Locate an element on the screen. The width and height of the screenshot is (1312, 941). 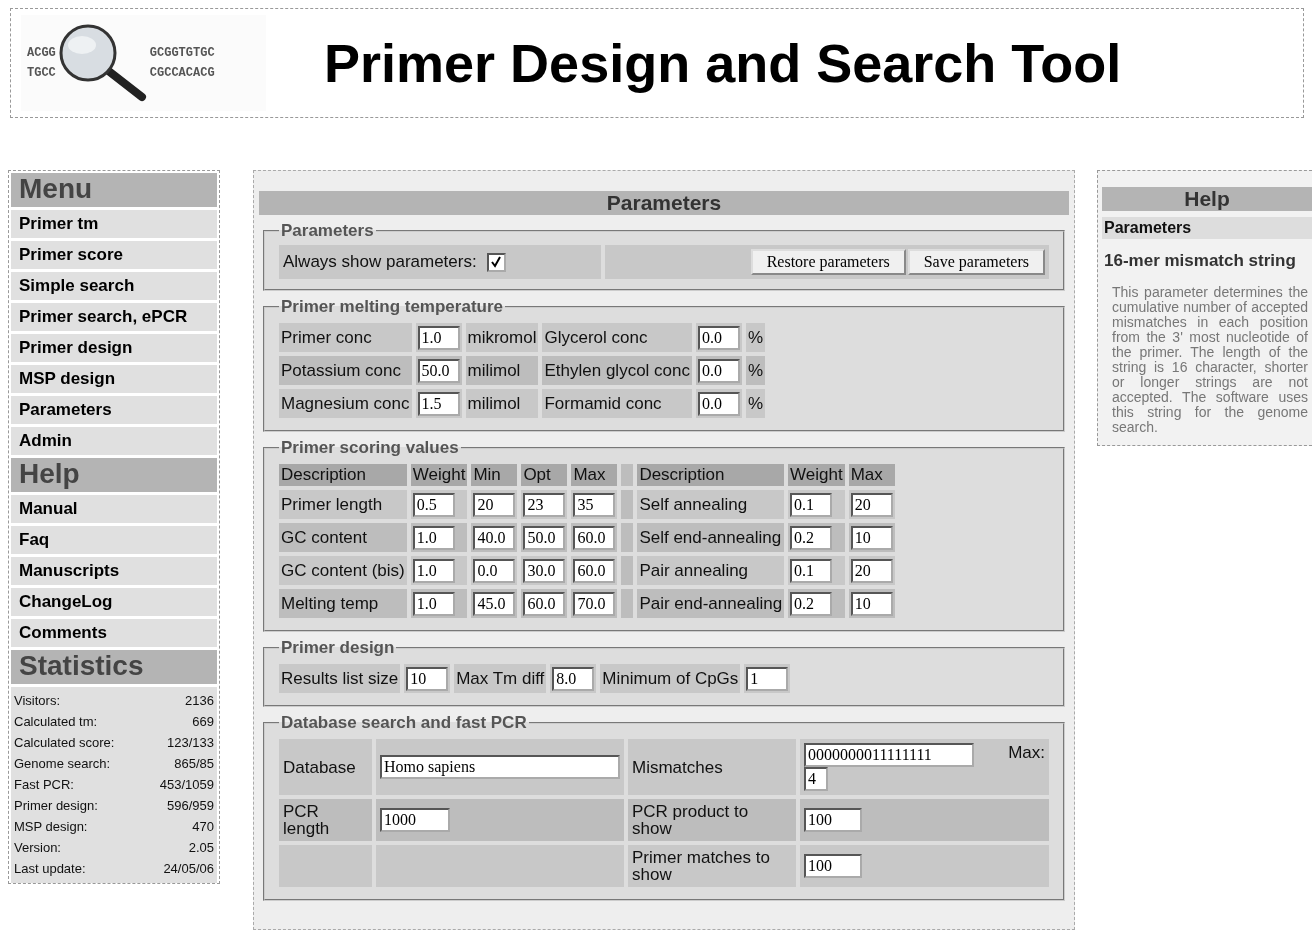
text-input: 35 is located at coordinates (594, 504).